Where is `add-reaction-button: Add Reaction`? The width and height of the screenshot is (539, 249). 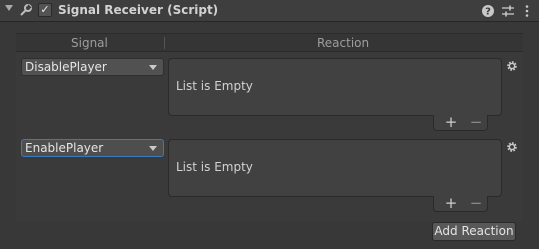 add-reaction-button: Add Reaction is located at coordinates (474, 231).